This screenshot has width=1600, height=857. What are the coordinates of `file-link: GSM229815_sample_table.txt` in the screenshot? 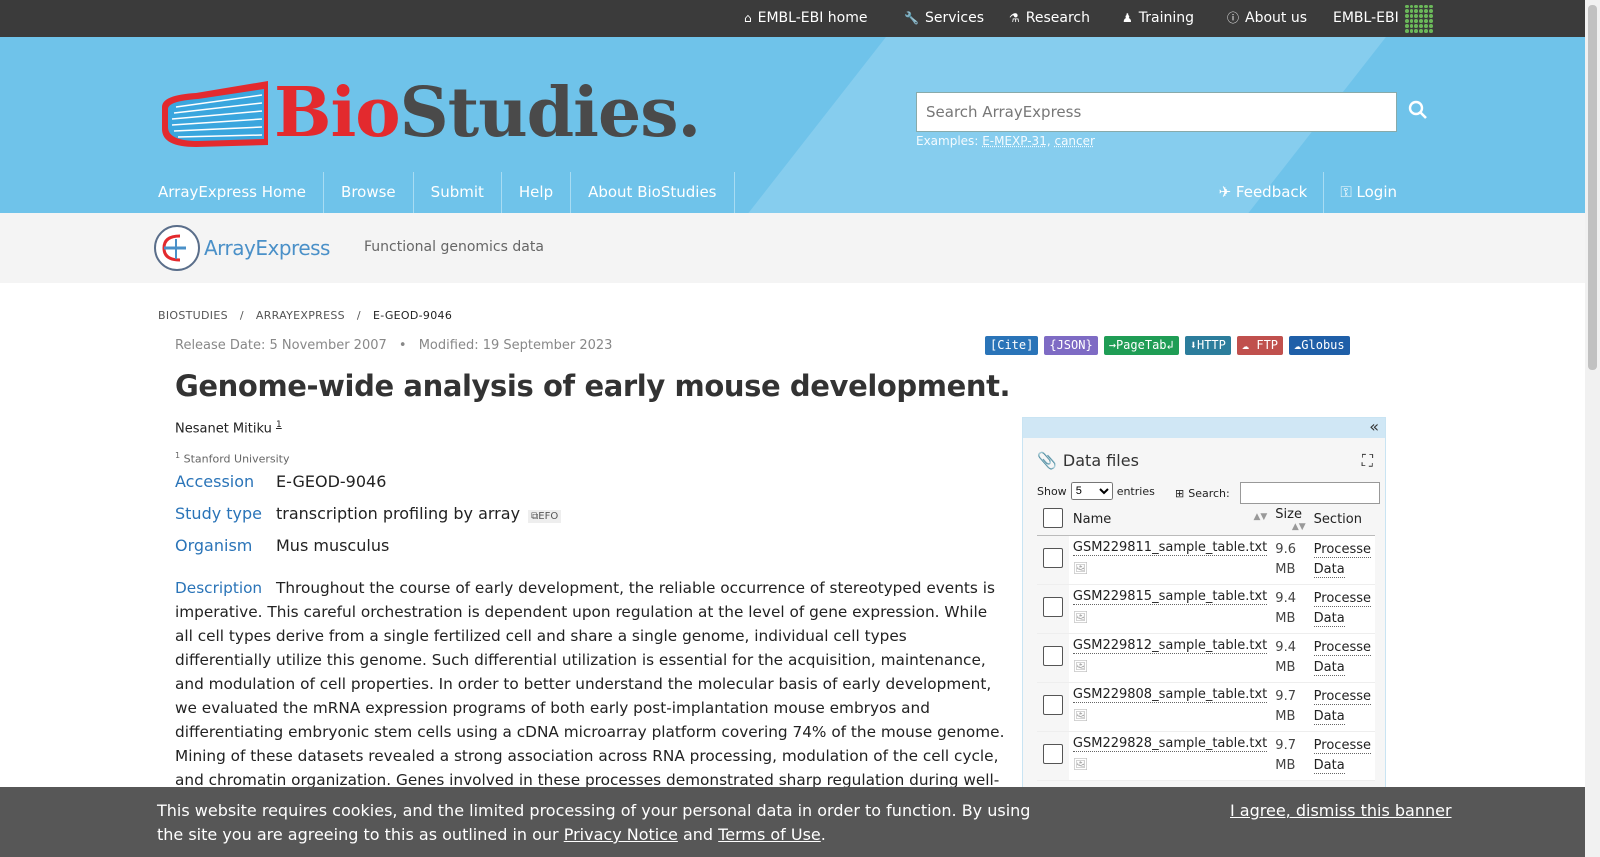 It's located at (1170, 596).